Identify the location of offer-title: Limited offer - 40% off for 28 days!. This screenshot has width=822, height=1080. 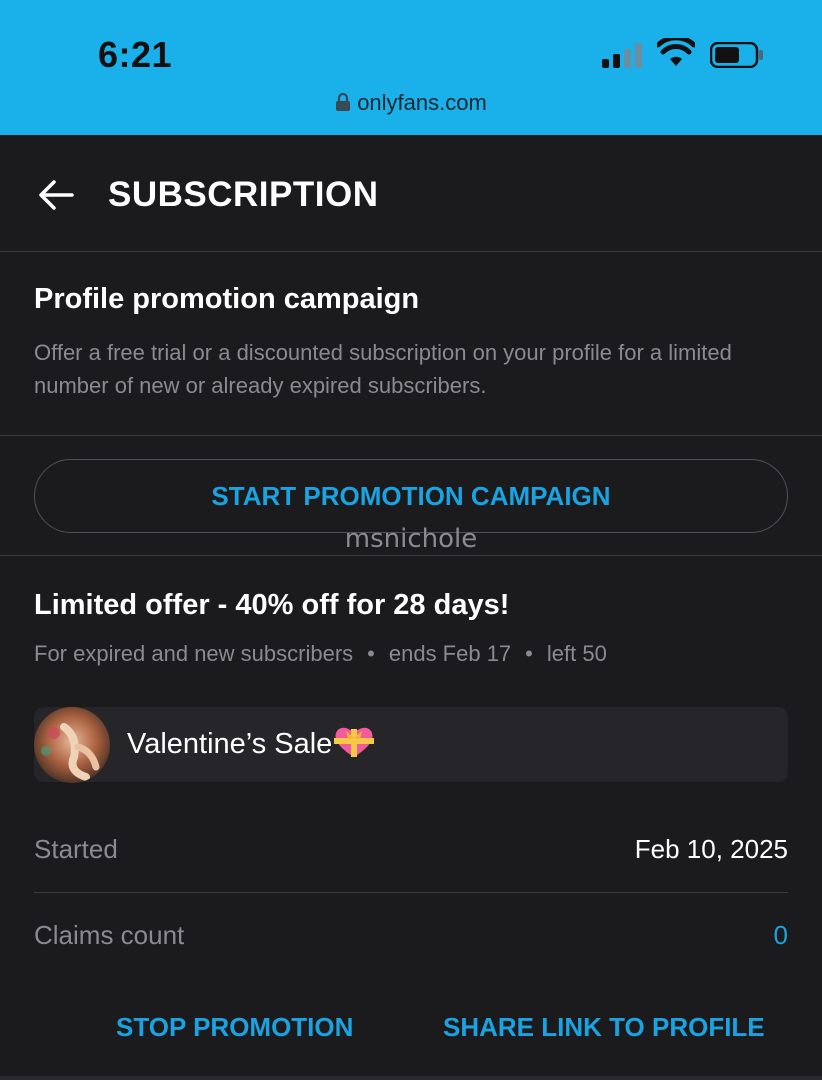
(272, 605).